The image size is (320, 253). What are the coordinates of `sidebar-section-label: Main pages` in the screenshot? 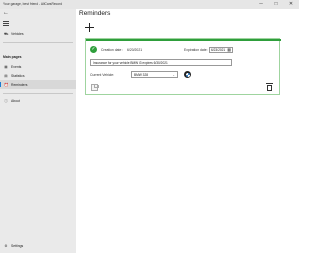 It's located at (12, 57).